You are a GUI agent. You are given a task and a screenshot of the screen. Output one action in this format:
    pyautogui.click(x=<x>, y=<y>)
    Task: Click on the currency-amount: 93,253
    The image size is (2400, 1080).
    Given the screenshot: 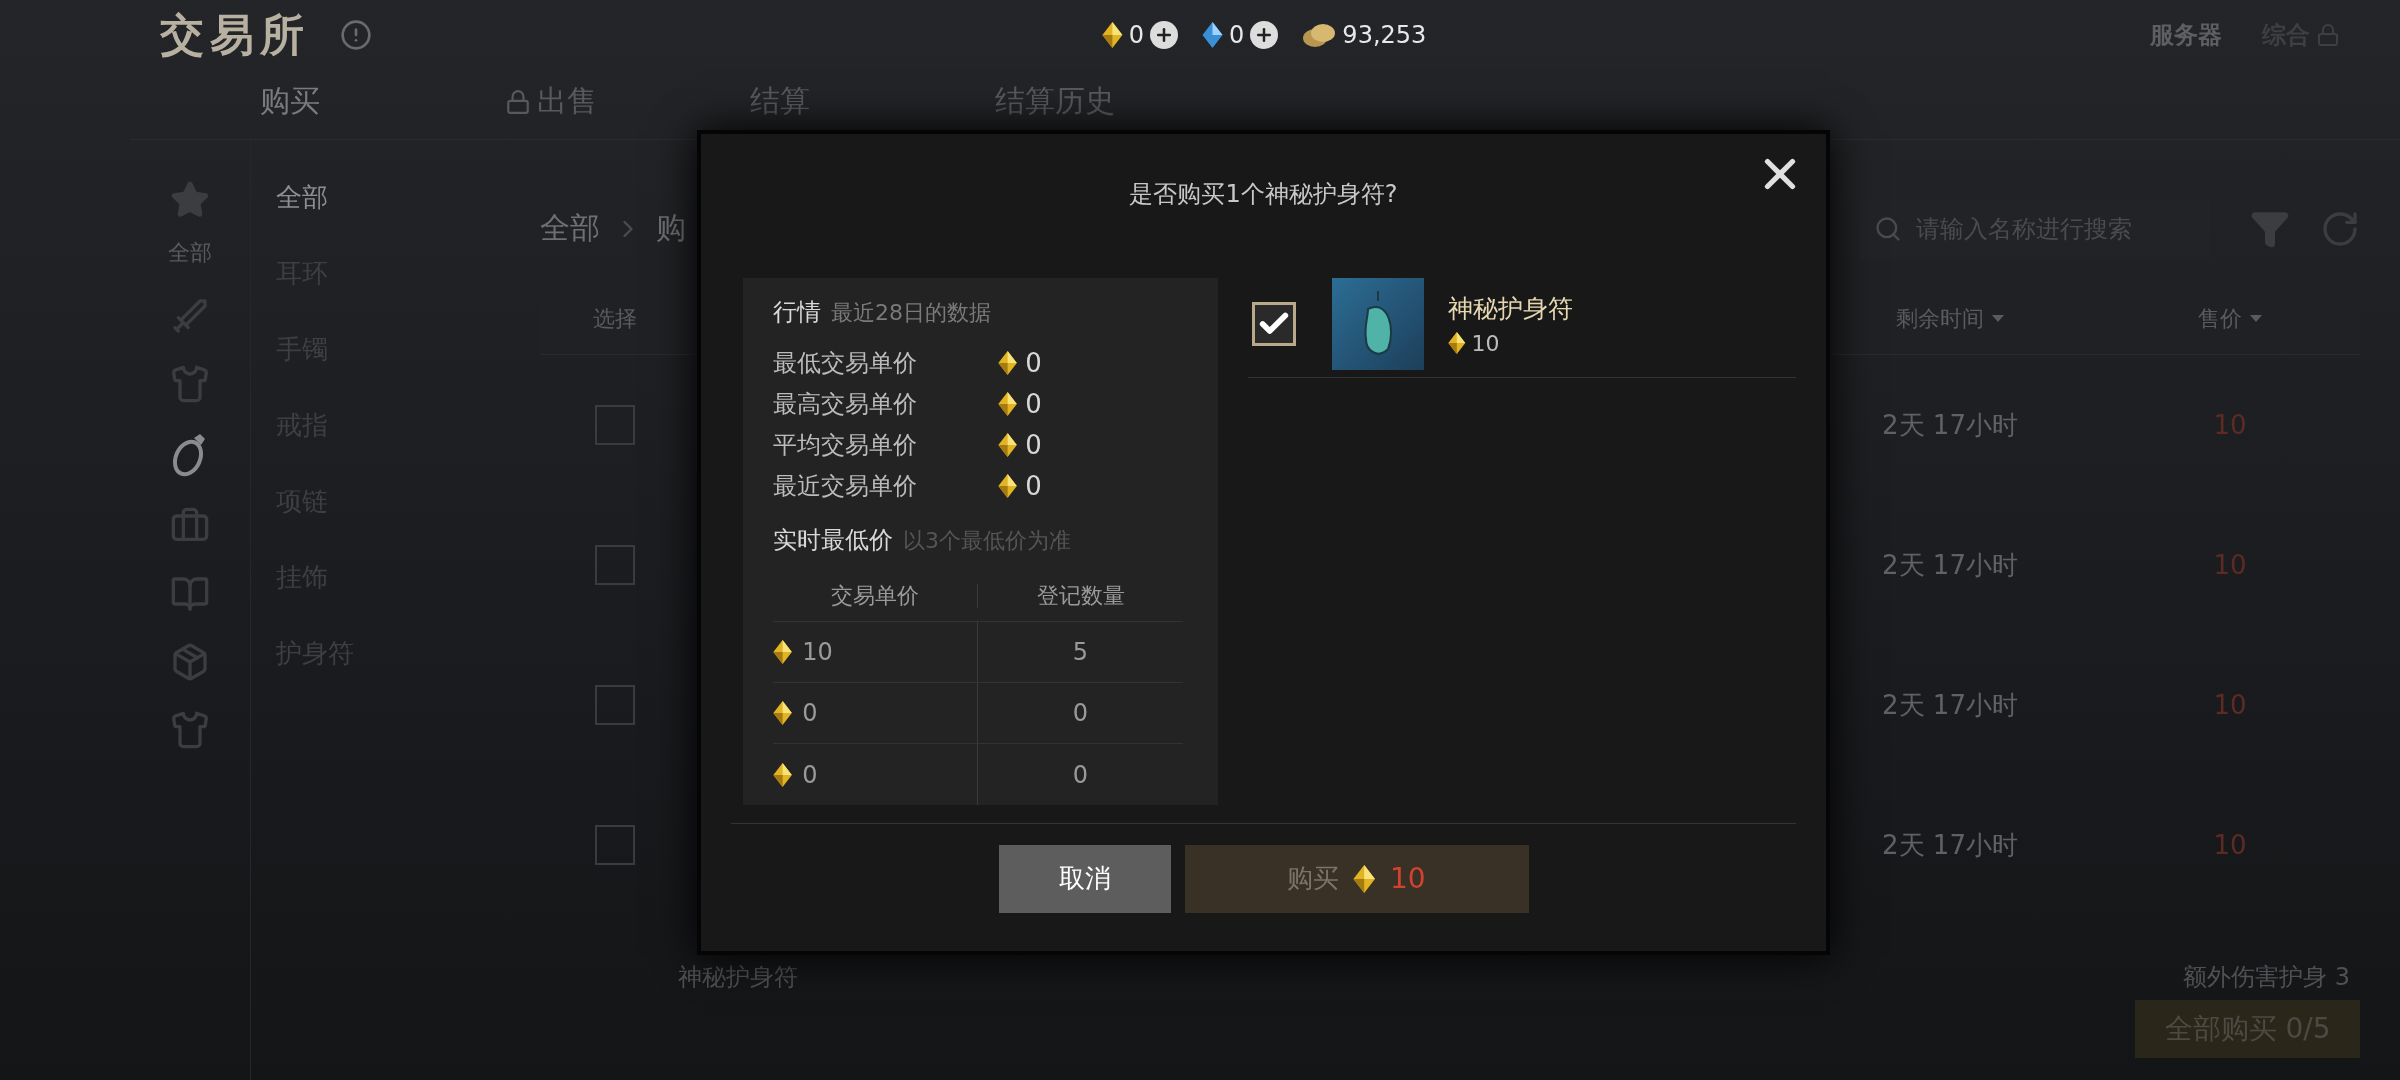 What is the action you would take?
    pyautogui.click(x=1384, y=35)
    